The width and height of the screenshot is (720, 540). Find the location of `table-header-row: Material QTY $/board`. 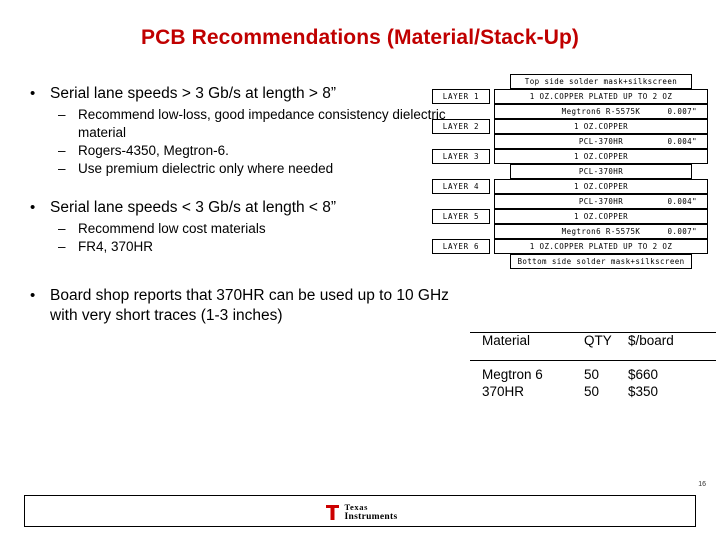

table-header-row: Material QTY $/board is located at coordinates (593, 346).